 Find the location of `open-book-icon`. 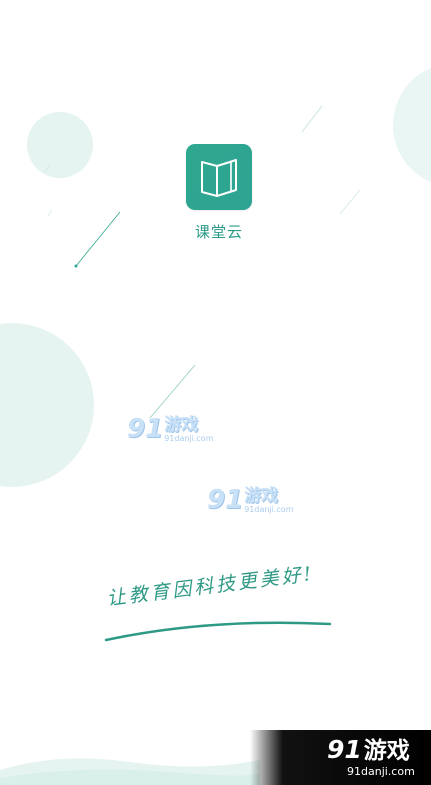

open-book-icon is located at coordinates (219, 178).